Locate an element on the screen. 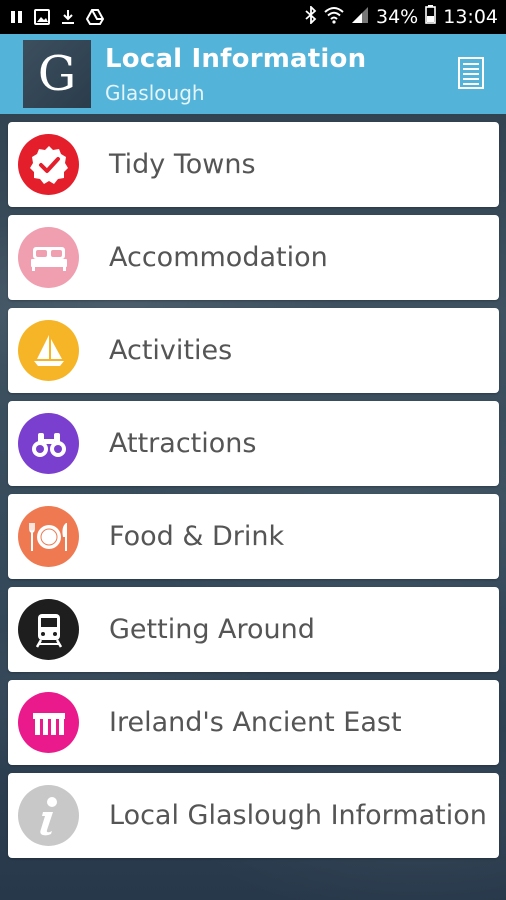  menu-item-food-drink: Food & Drink is located at coordinates (253, 536).